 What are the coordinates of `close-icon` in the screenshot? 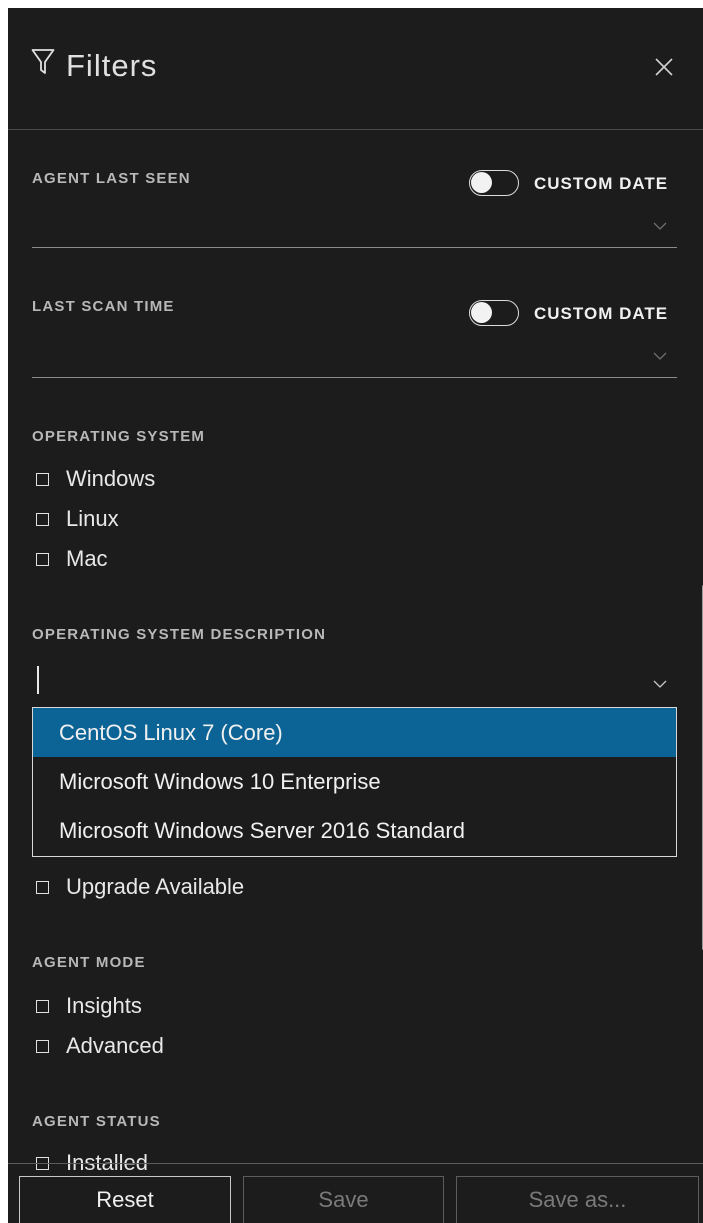 It's located at (664, 67).